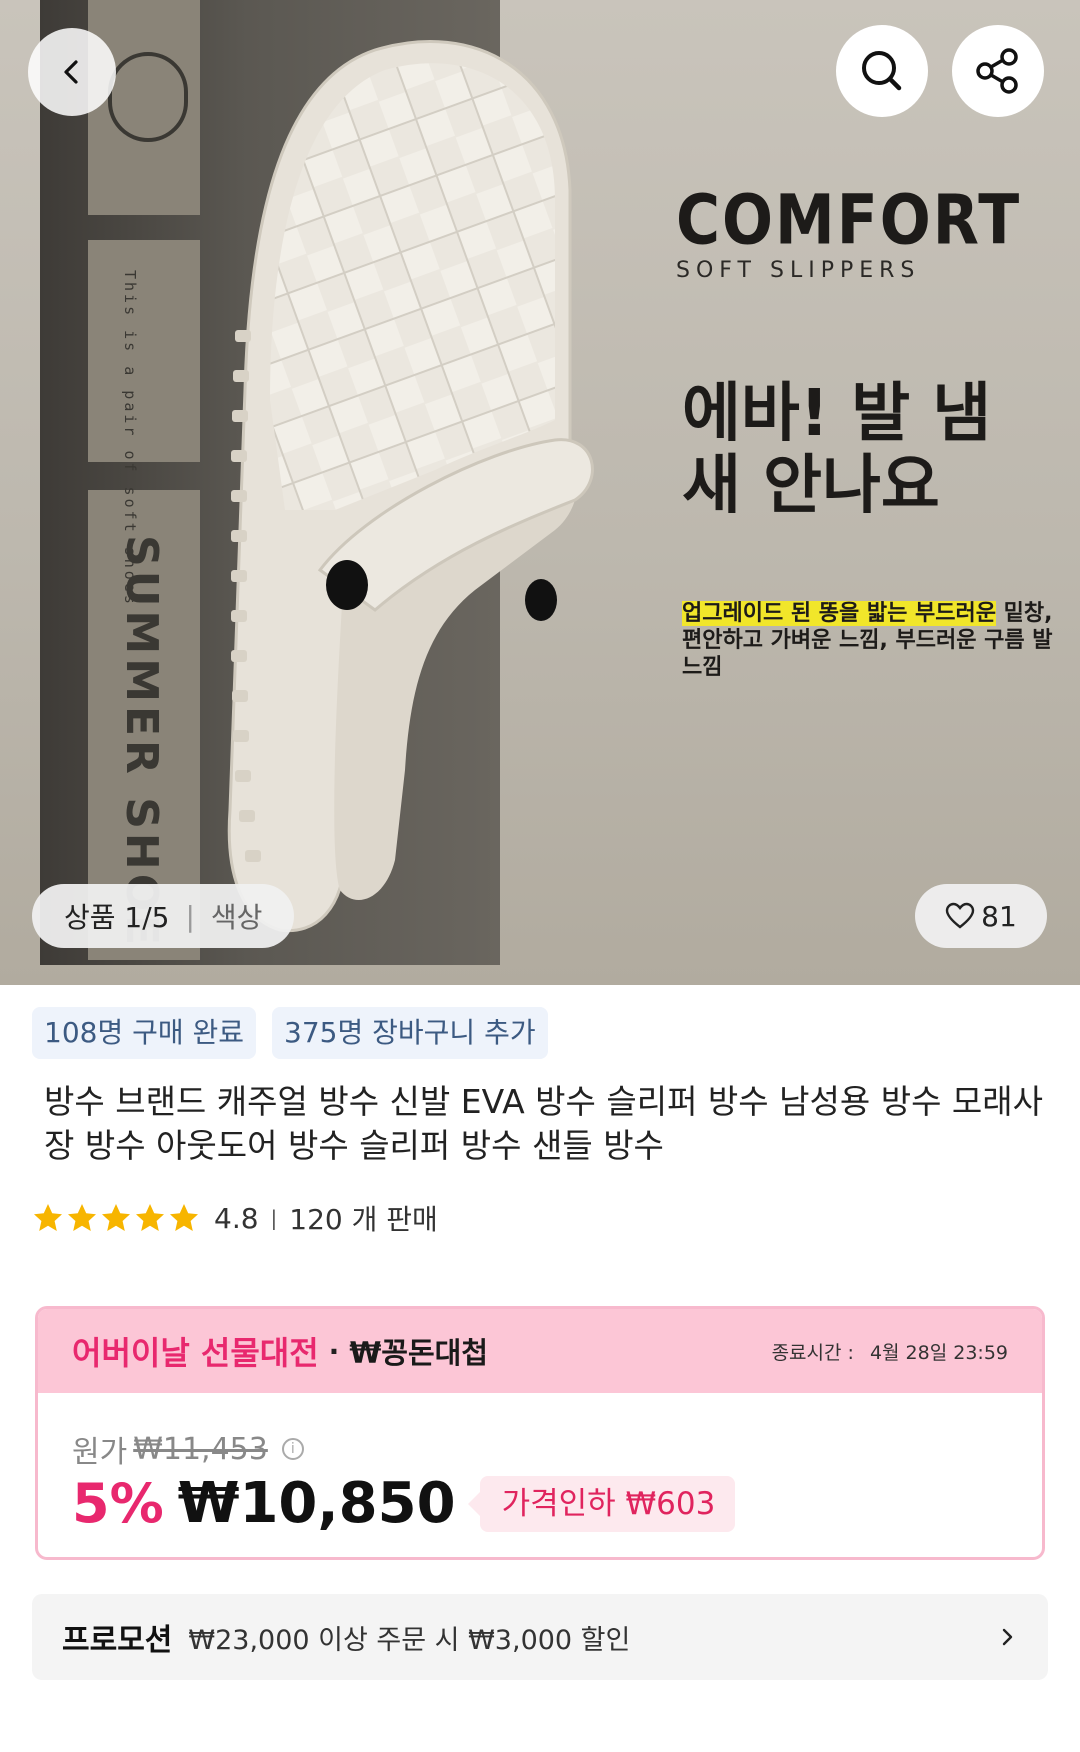 This screenshot has height=1752, width=1080. I want to click on brand-logo: COMFORT SOFT SLIPPERS, so click(848, 231).